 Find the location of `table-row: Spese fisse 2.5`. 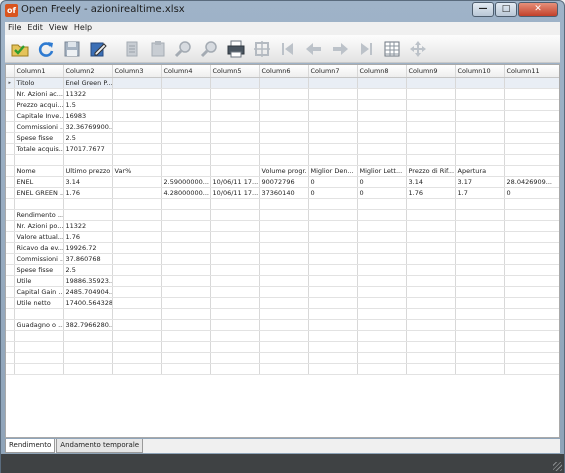

table-row: Spese fisse 2.5 is located at coordinates (282, 138).